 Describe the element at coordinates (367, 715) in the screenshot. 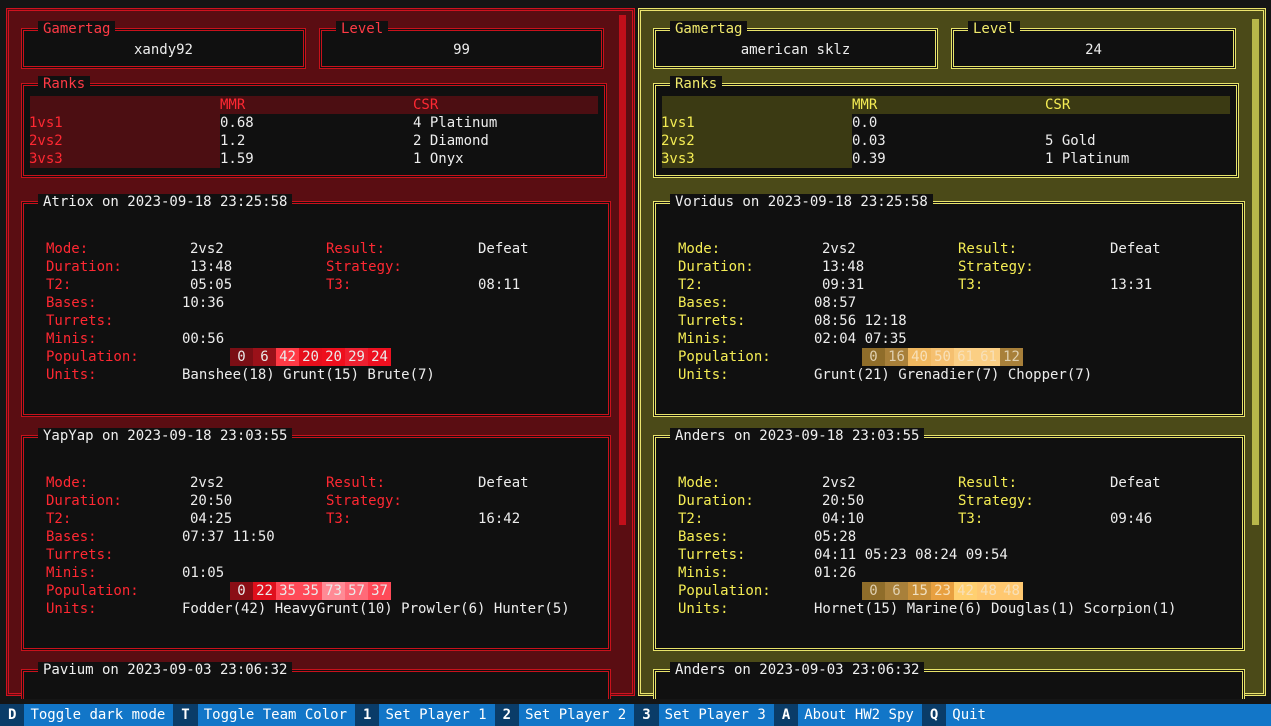

I see `footer-key-1: 1` at that location.